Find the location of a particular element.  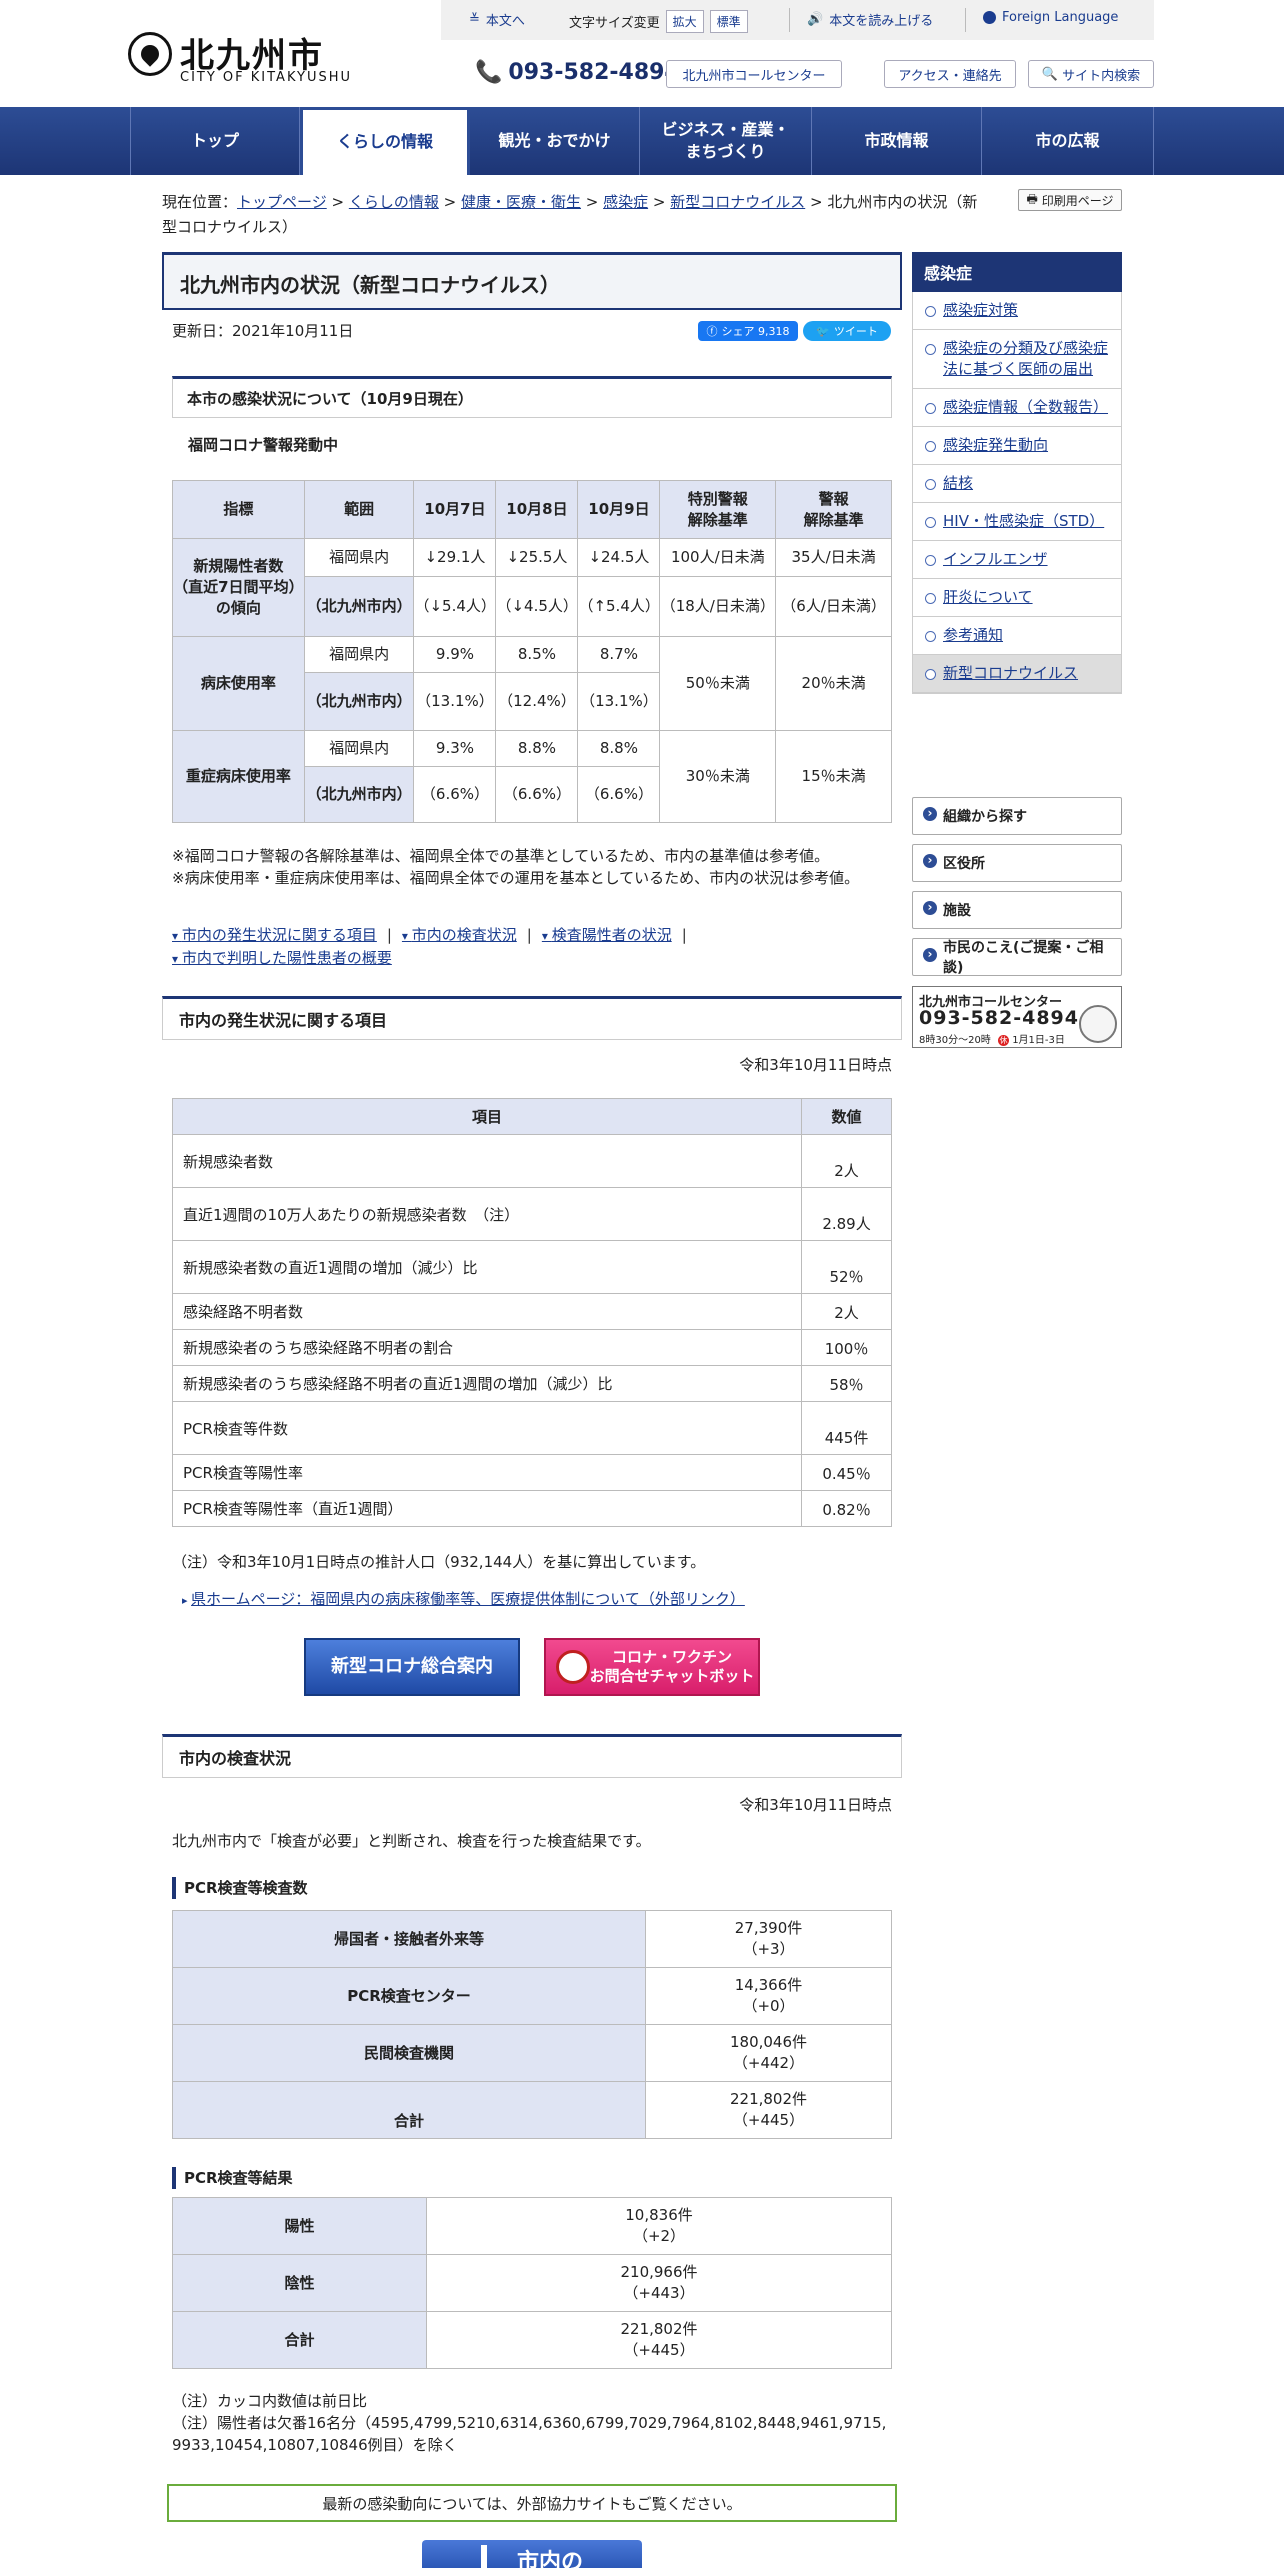

city-emblem-icon is located at coordinates (150, 54).